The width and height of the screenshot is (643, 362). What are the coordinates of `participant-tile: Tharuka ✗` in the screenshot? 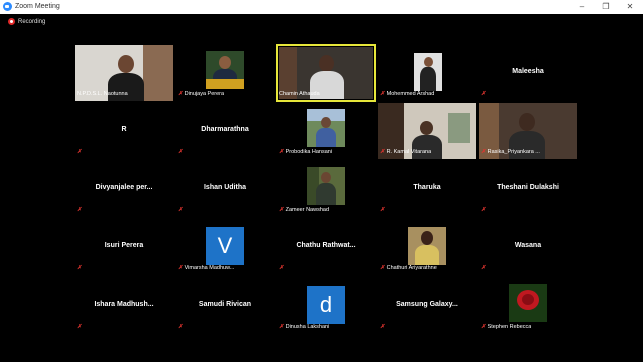 It's located at (427, 189).